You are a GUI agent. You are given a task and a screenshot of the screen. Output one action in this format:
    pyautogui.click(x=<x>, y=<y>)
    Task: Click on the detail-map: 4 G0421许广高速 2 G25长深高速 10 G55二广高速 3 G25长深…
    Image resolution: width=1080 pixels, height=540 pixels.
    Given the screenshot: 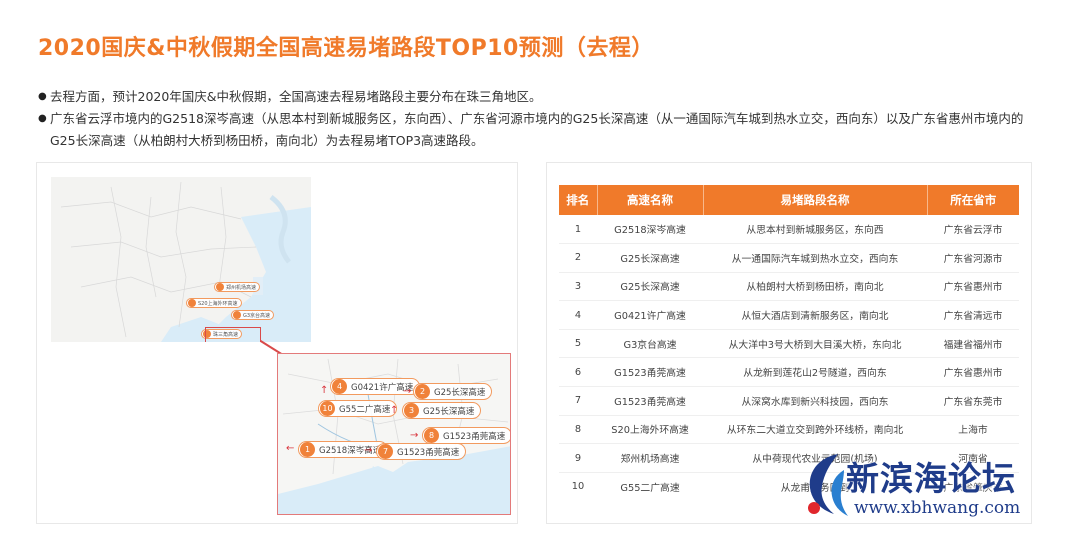 What is the action you would take?
    pyautogui.click(x=394, y=434)
    